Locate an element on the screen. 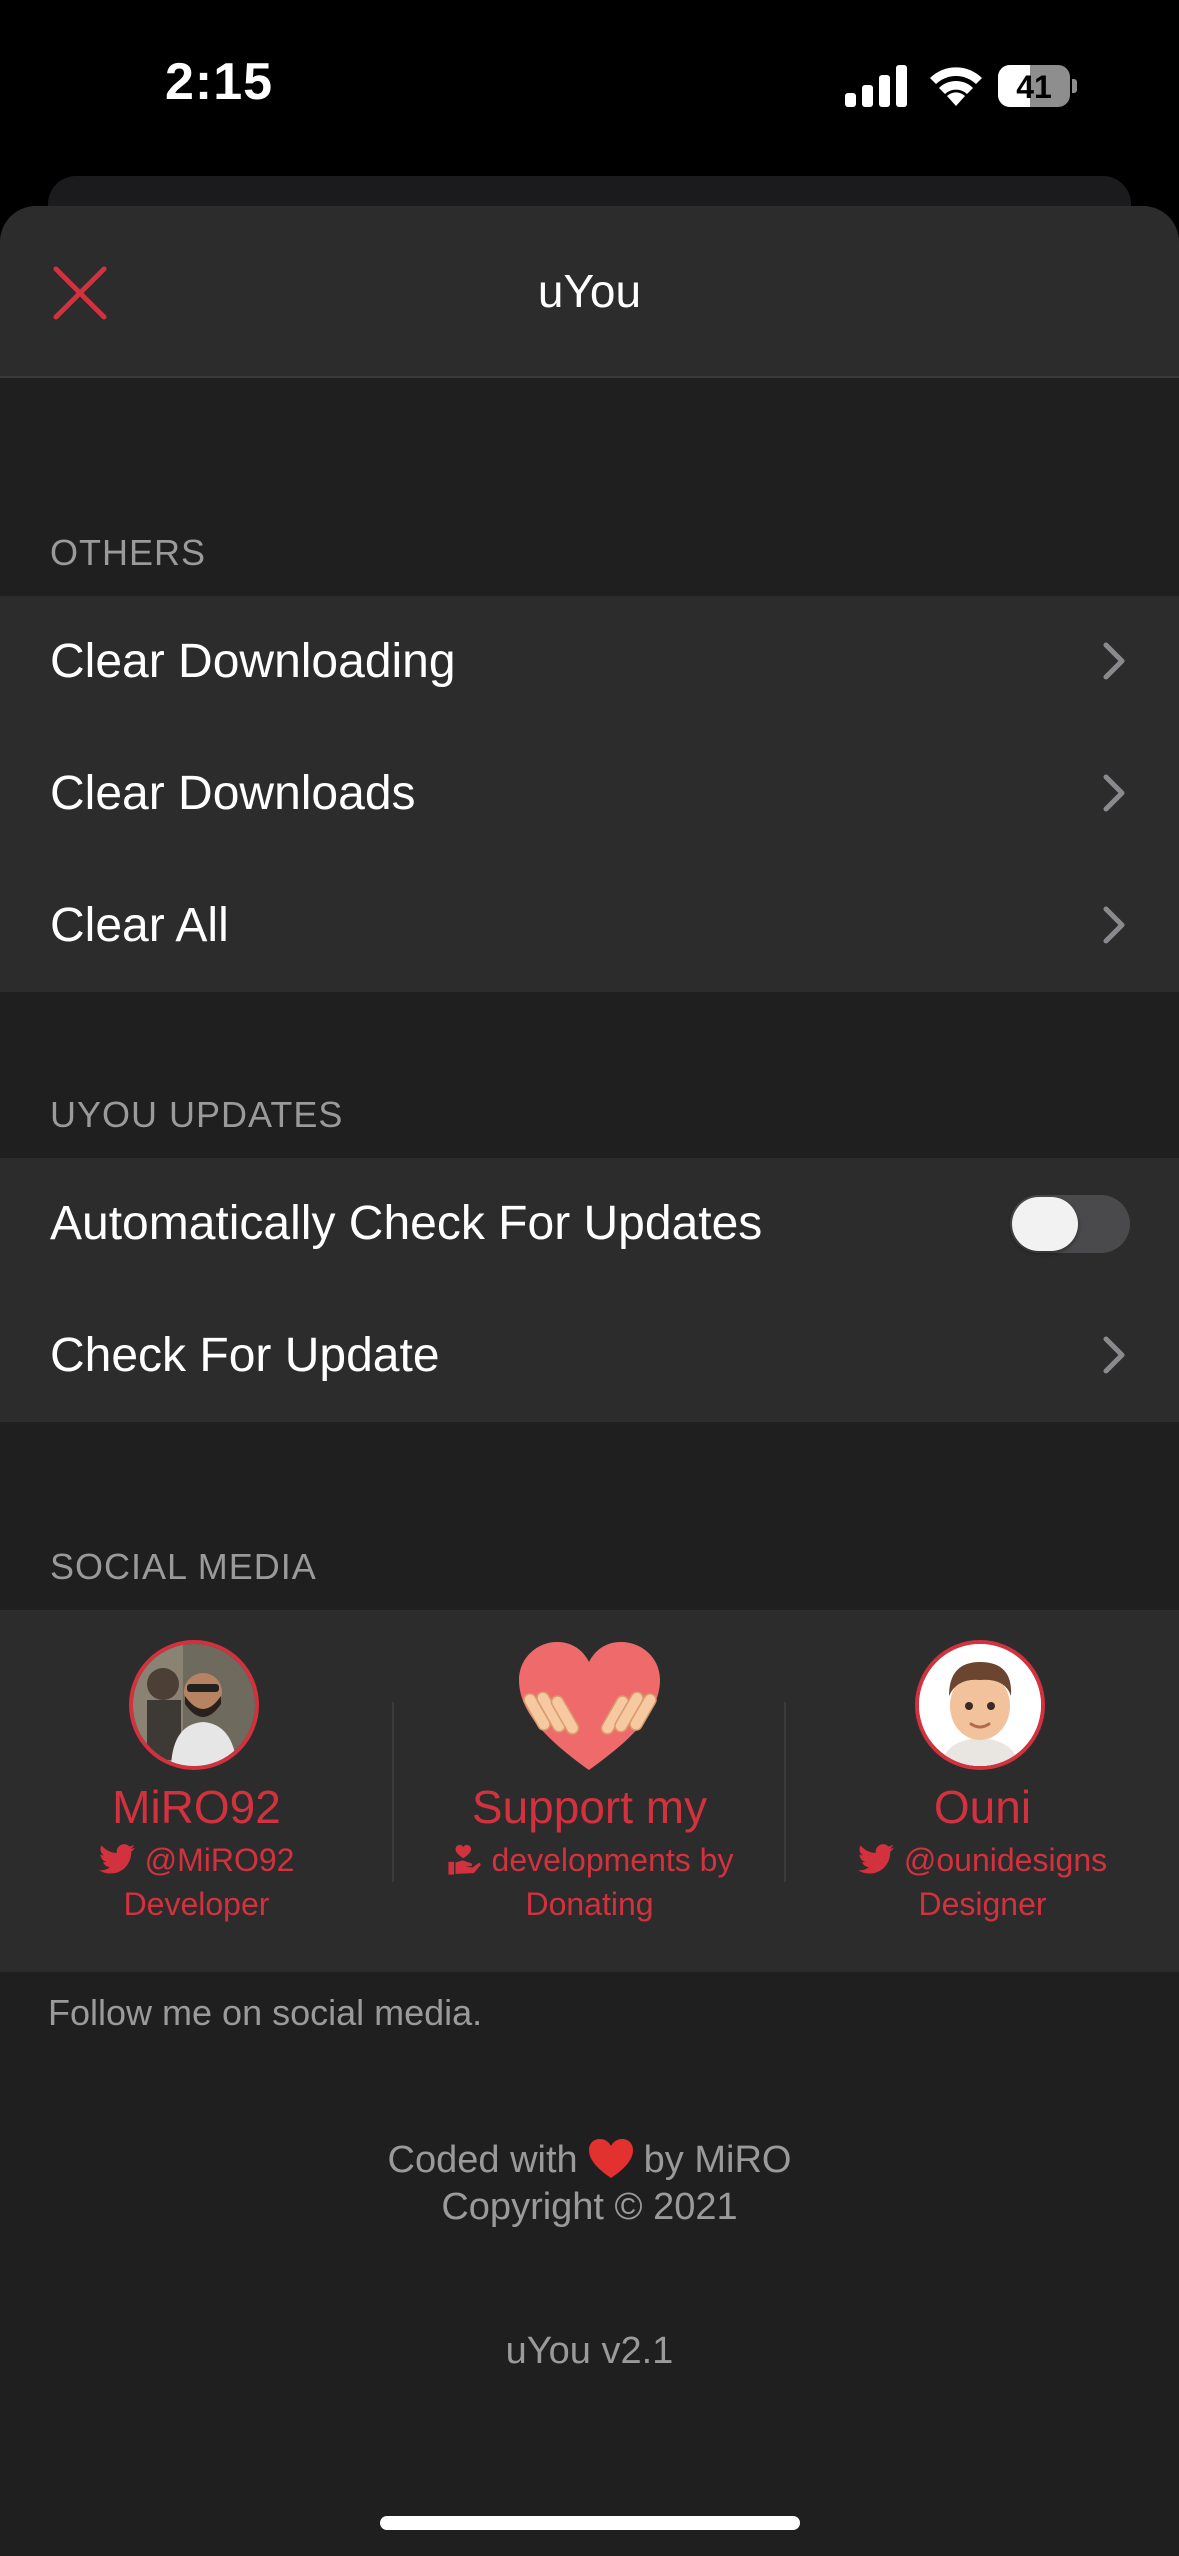  status-bar: 2:15 41 is located at coordinates (589, 87).